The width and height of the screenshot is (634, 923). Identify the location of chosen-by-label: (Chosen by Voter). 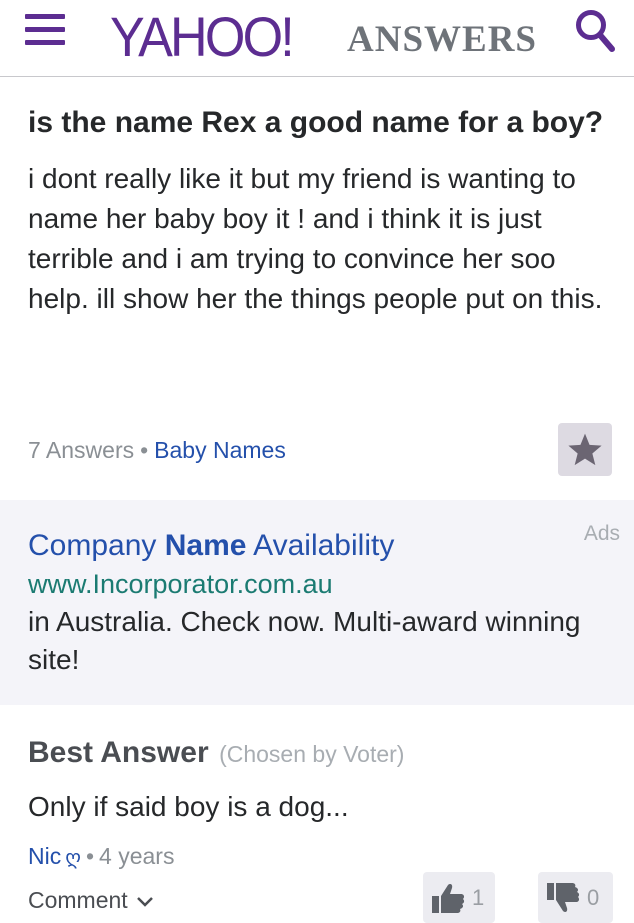
(312, 754).